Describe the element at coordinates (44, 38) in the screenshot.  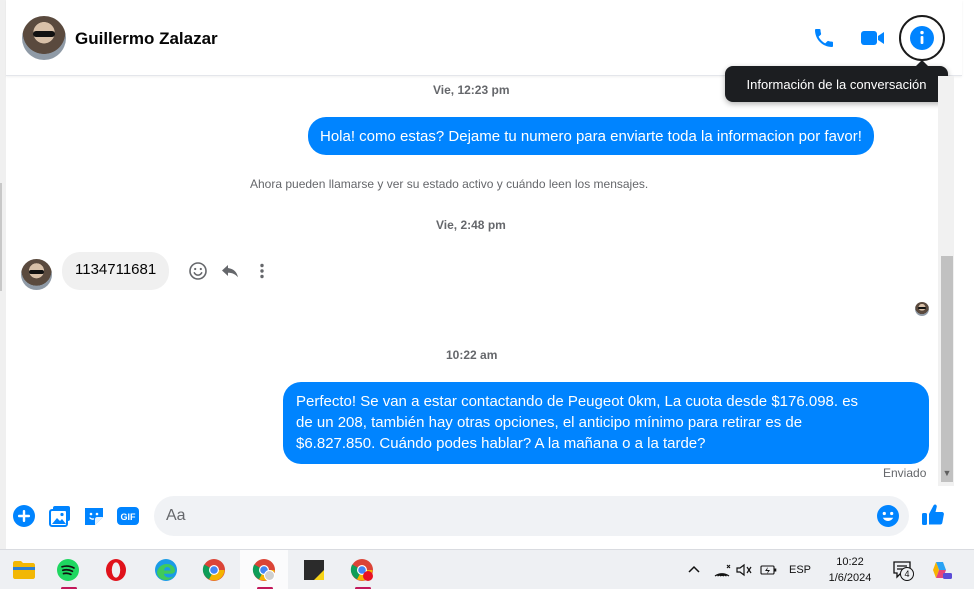
I see `contact-avatar` at that location.